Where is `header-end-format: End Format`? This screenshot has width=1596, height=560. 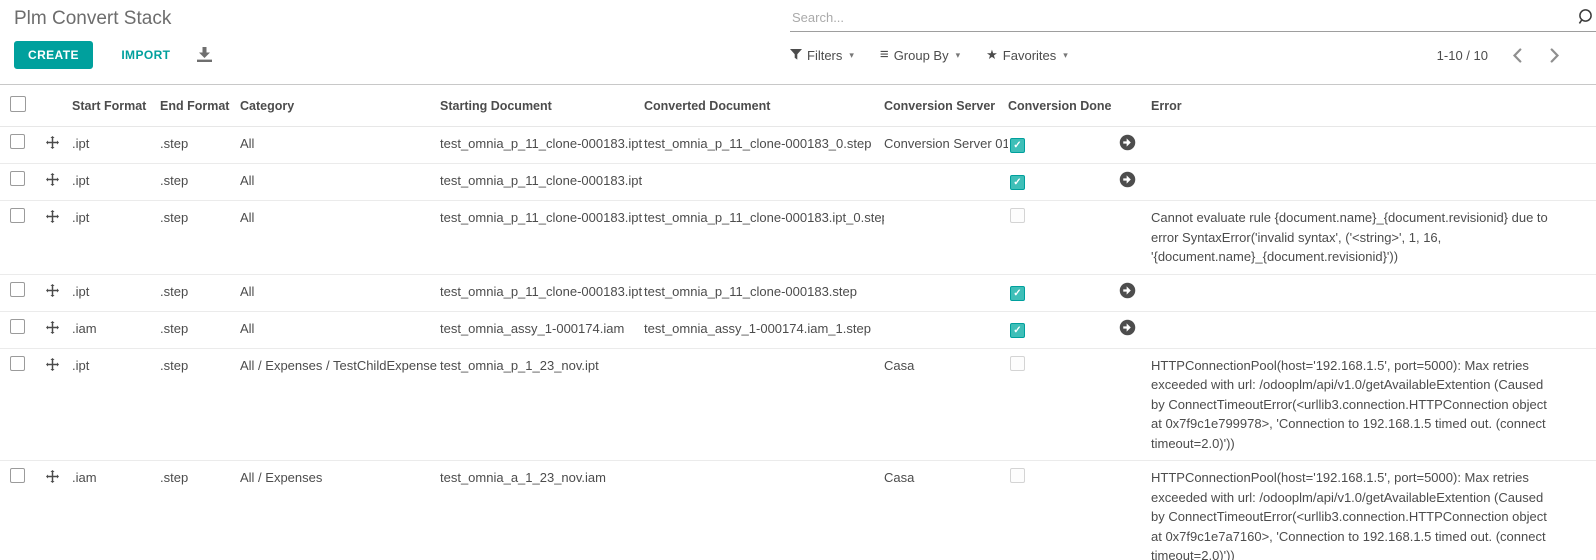
header-end-format: End Format is located at coordinates (200, 105).